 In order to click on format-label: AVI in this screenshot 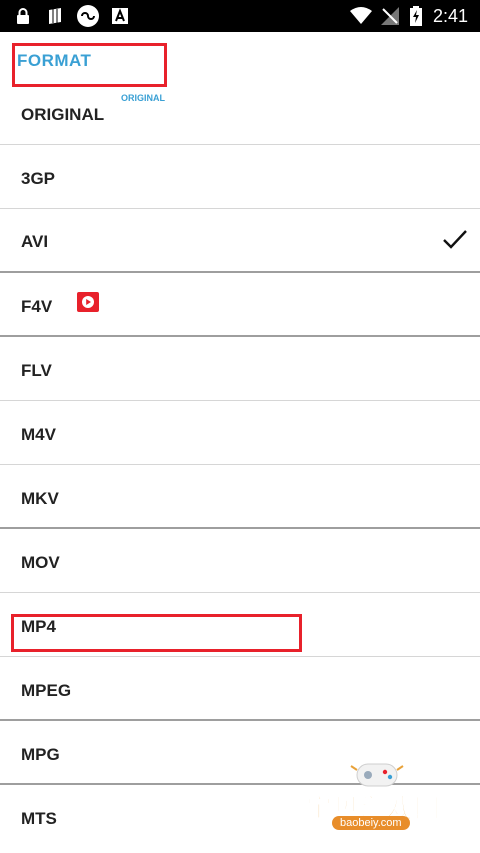, I will do `click(35, 241)`.